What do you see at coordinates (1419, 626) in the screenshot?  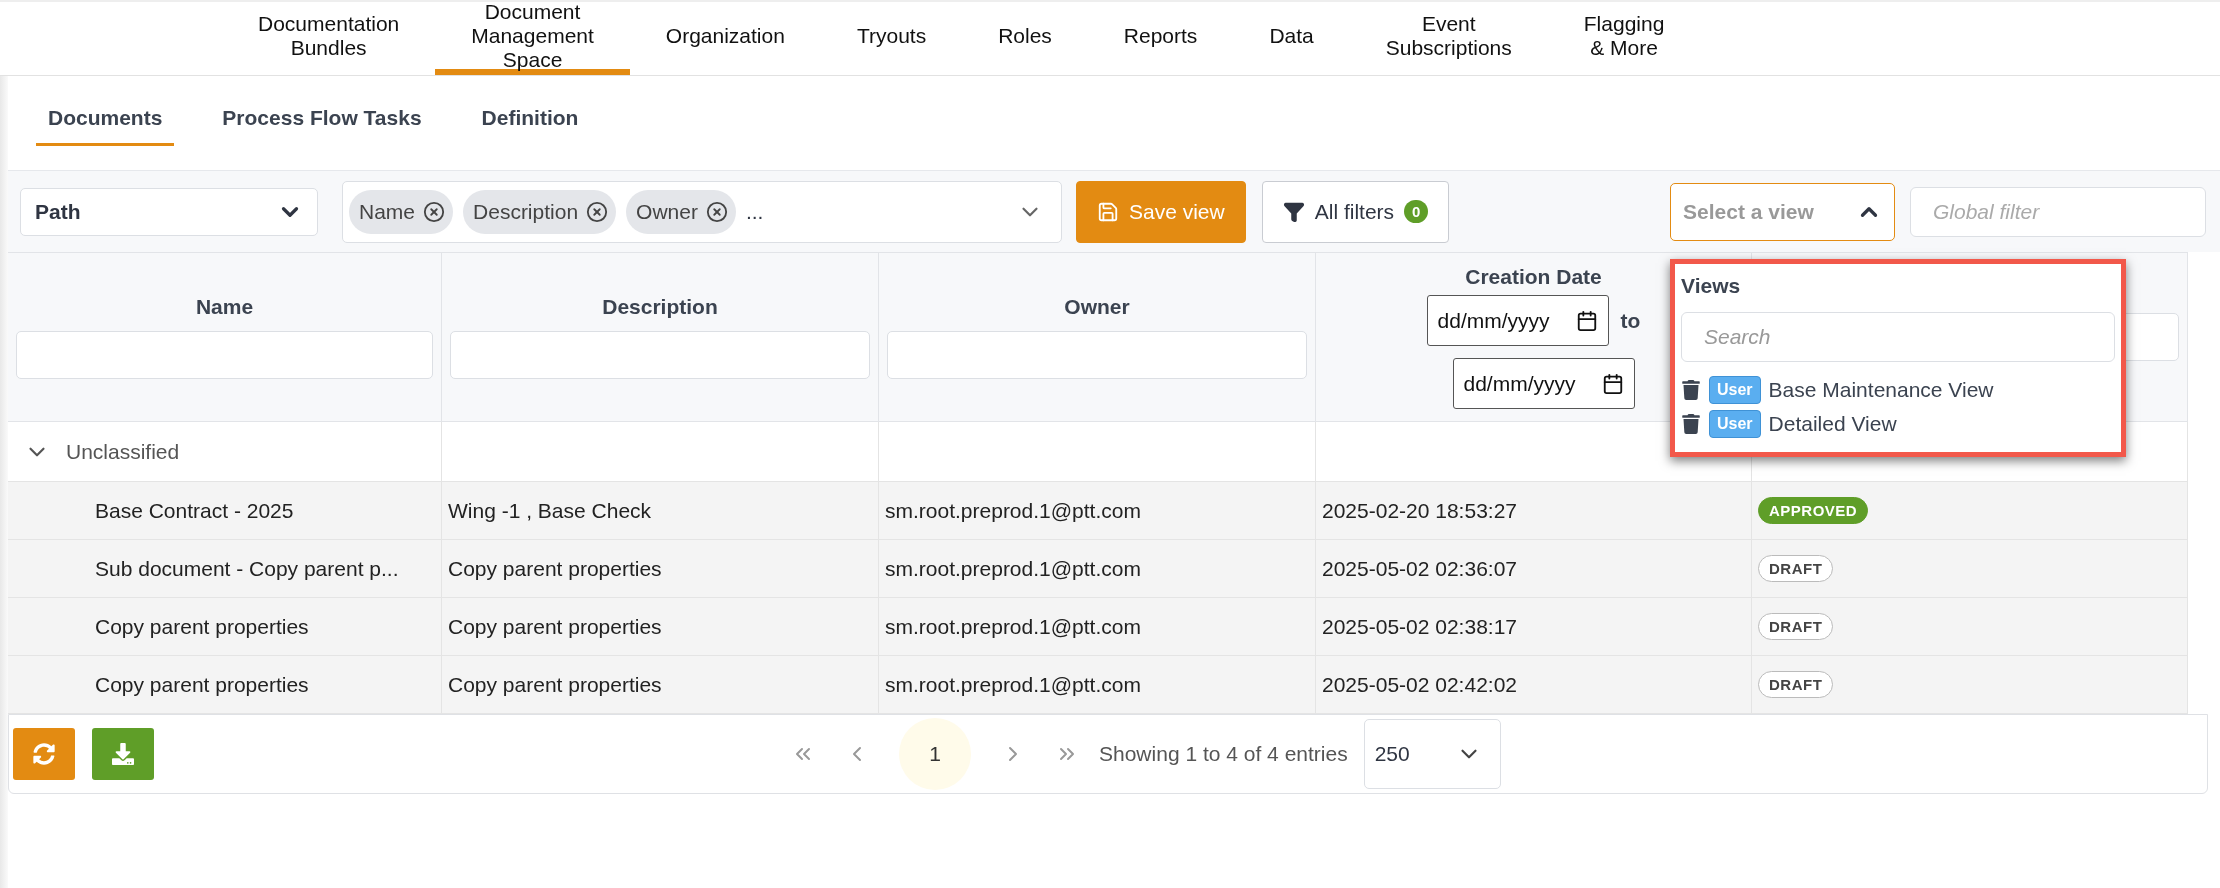 I see `table-cell: 2025-05-02 02:38:17` at bounding box center [1419, 626].